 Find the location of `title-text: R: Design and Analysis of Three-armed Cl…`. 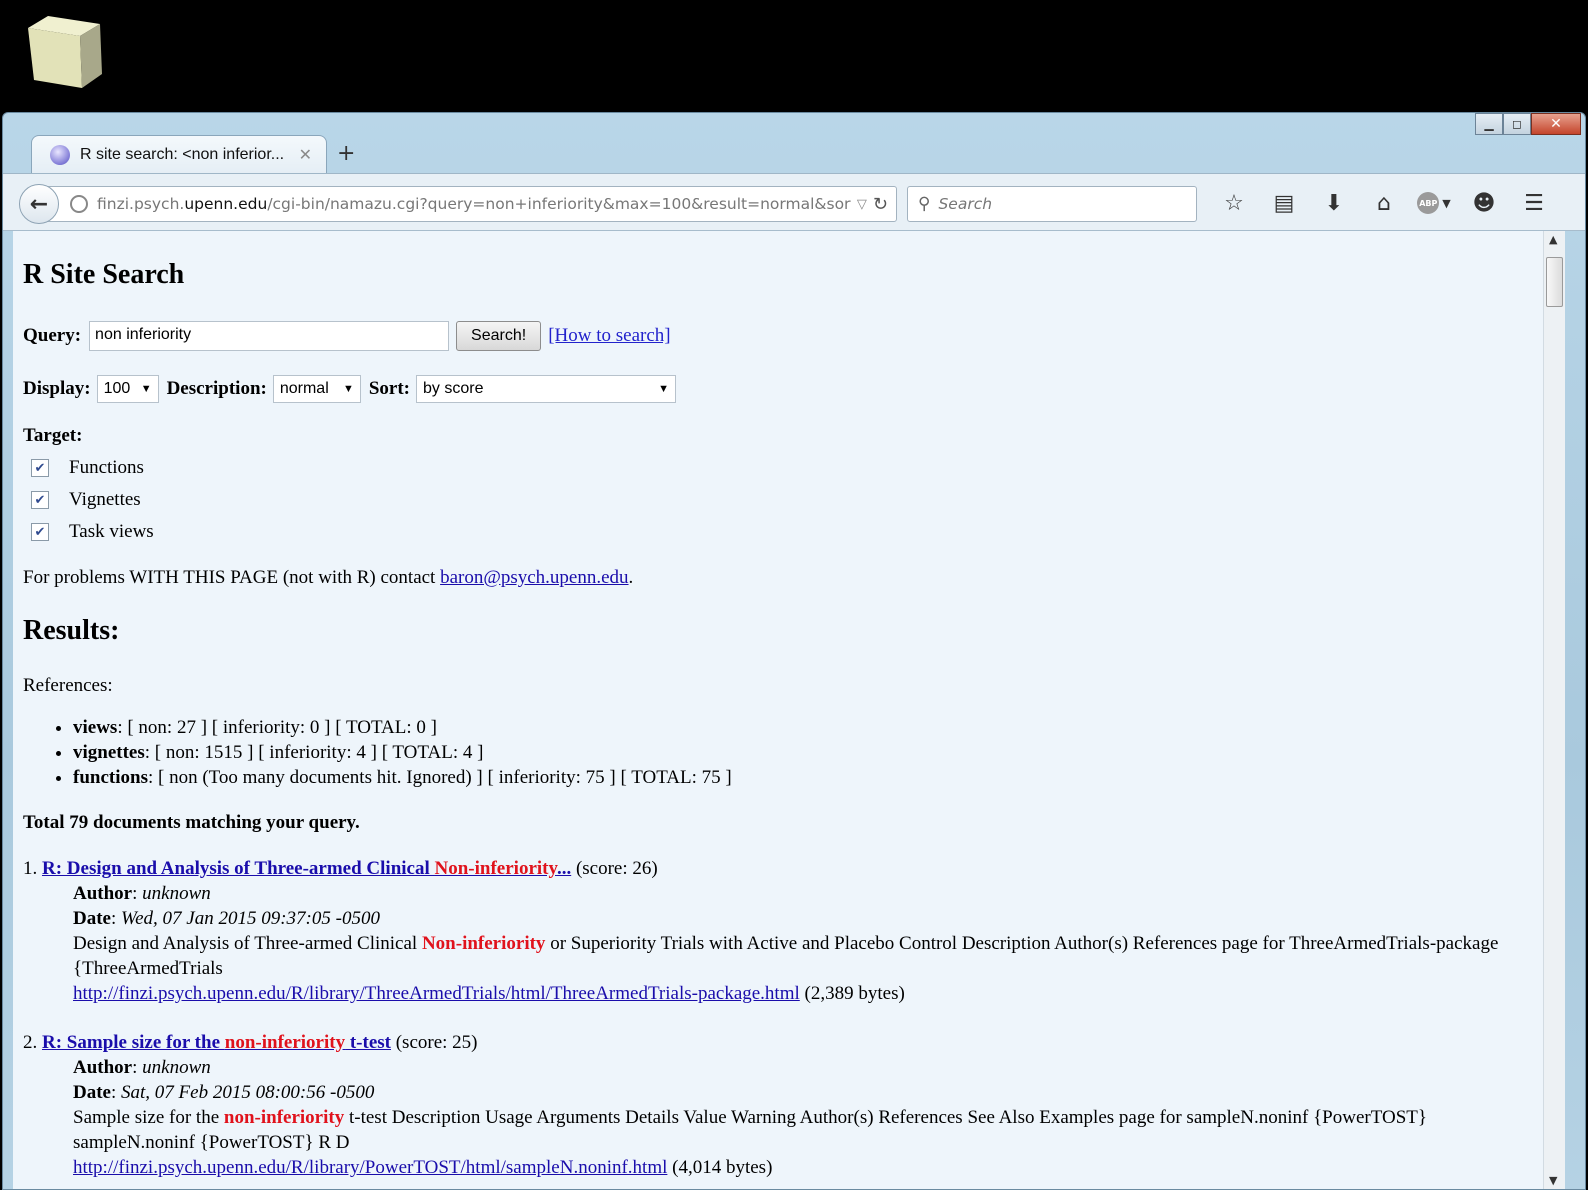

title-text: R: Design and Analysis of Three-armed Cl… is located at coordinates (238, 868).